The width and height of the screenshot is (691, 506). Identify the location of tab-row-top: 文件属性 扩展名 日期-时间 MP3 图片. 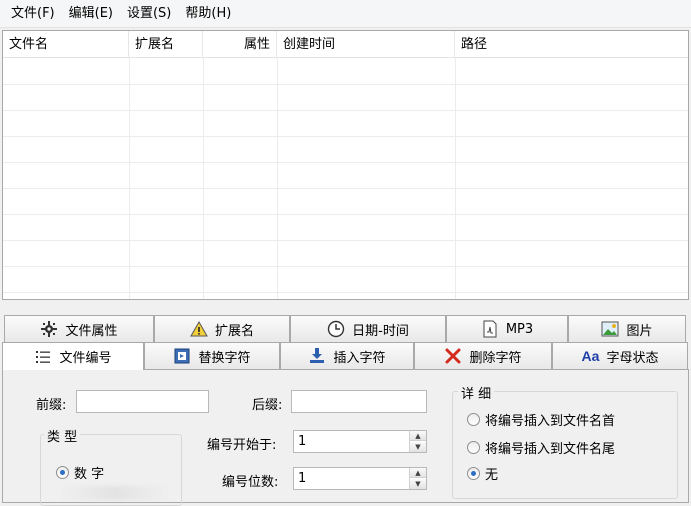
(345, 328).